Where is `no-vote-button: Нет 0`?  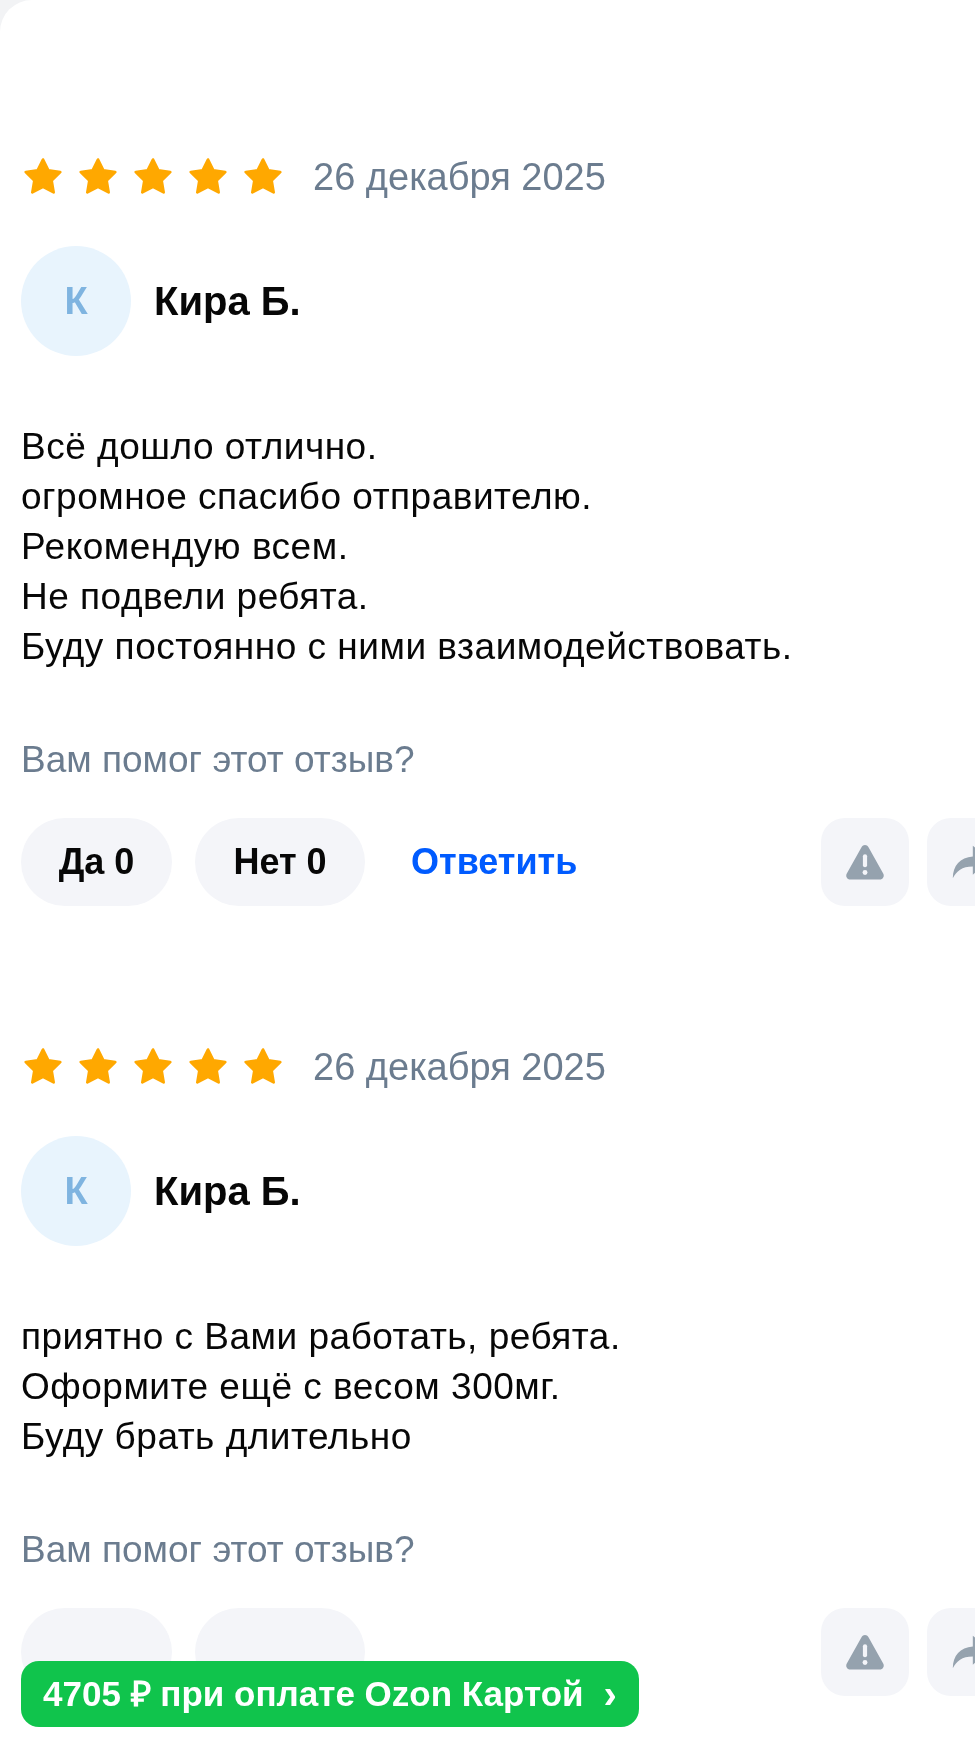
no-vote-button: Нет 0 is located at coordinates (280, 862).